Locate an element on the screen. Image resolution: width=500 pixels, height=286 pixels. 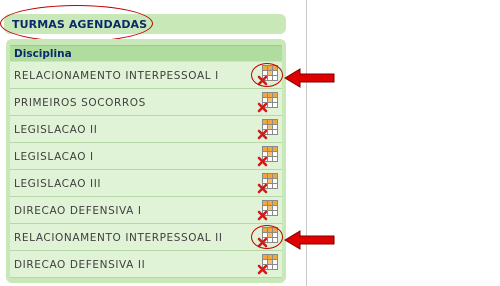
discipline-name: DIRECAO DEFENSIVA II is located at coordinates (80, 265).